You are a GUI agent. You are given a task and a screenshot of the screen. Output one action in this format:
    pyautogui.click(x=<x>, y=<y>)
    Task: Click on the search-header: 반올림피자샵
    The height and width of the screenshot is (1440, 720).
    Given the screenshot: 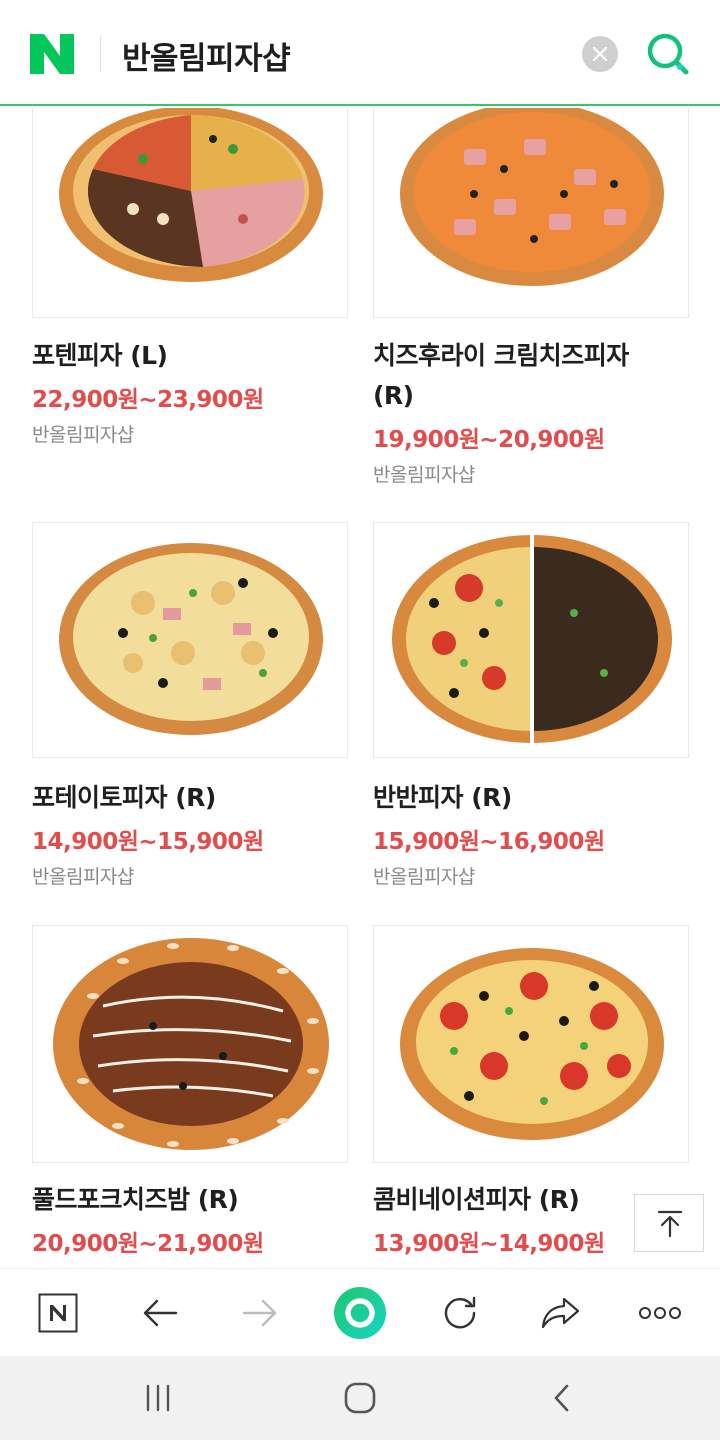 What is the action you would take?
    pyautogui.click(x=360, y=53)
    